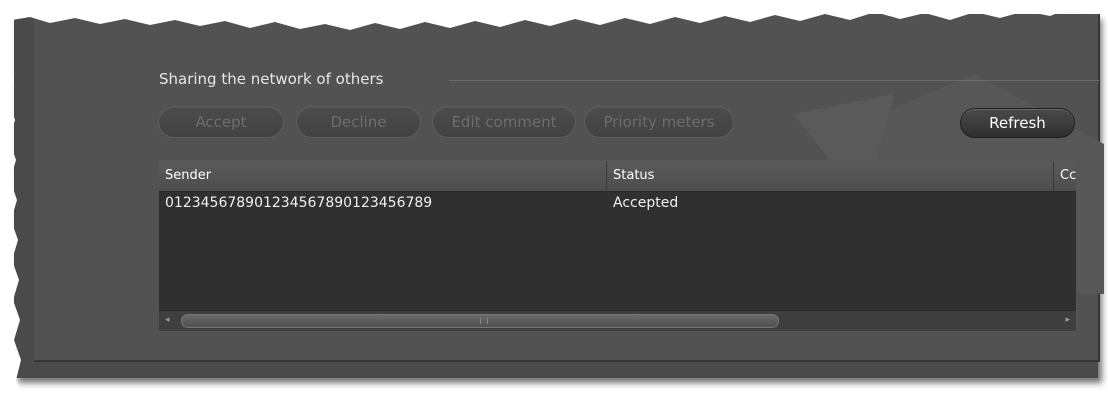 The height and width of the screenshot is (396, 1108). Describe the element at coordinates (774, 80) in the screenshot. I see `section-divider` at that location.